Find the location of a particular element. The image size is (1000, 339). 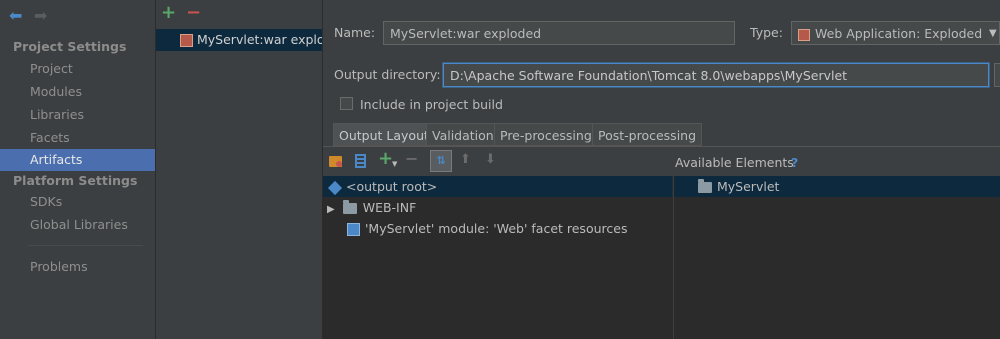

name-label: Name: is located at coordinates (355, 32).